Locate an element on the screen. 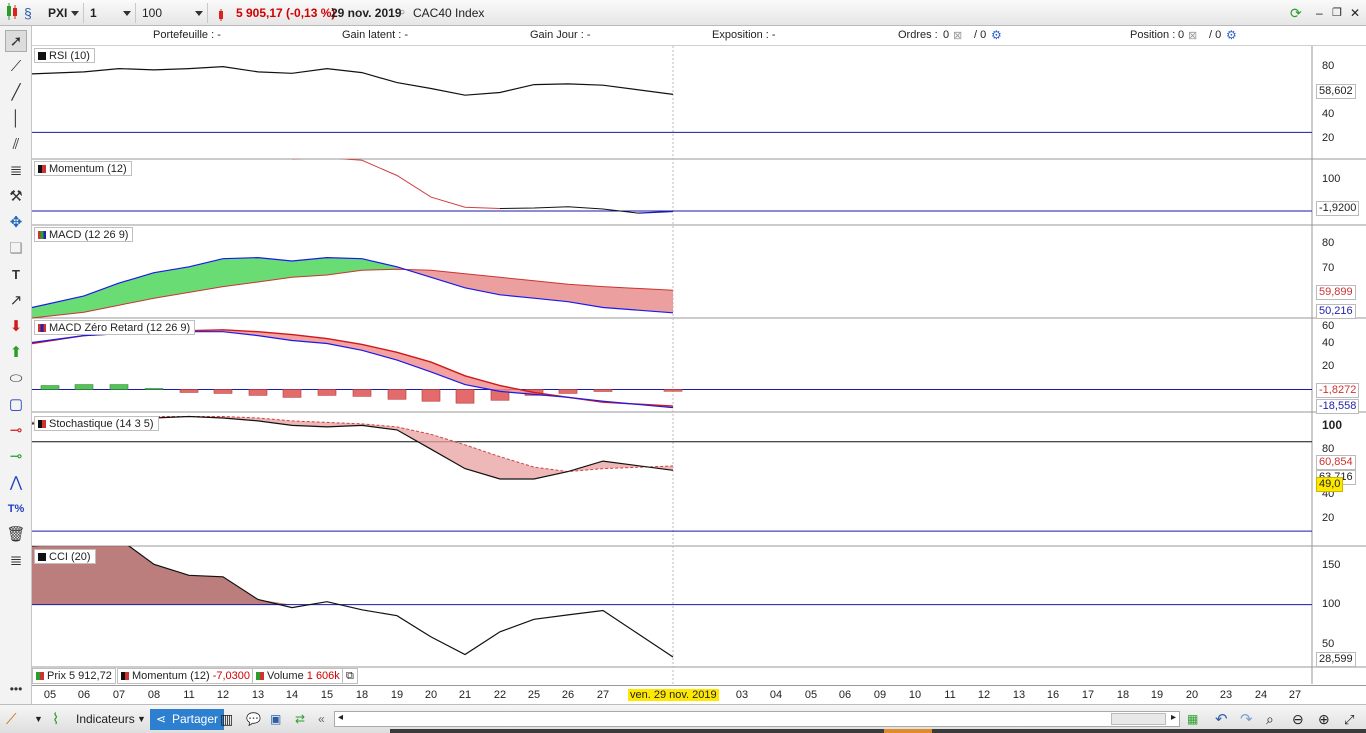 This screenshot has height=733, width=1366. date-tick-label: 09 is located at coordinates (880, 695).